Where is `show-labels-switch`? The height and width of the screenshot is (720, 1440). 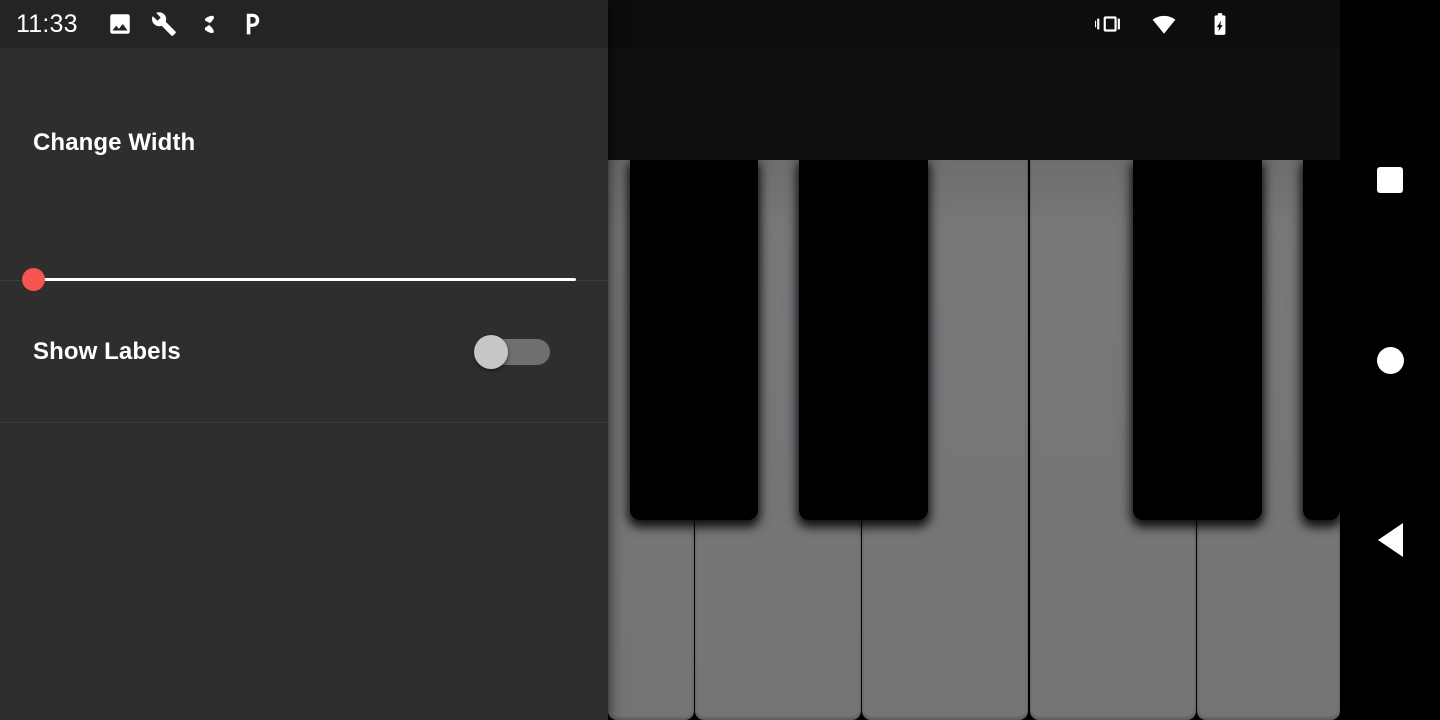 show-labels-switch is located at coordinates (512, 351).